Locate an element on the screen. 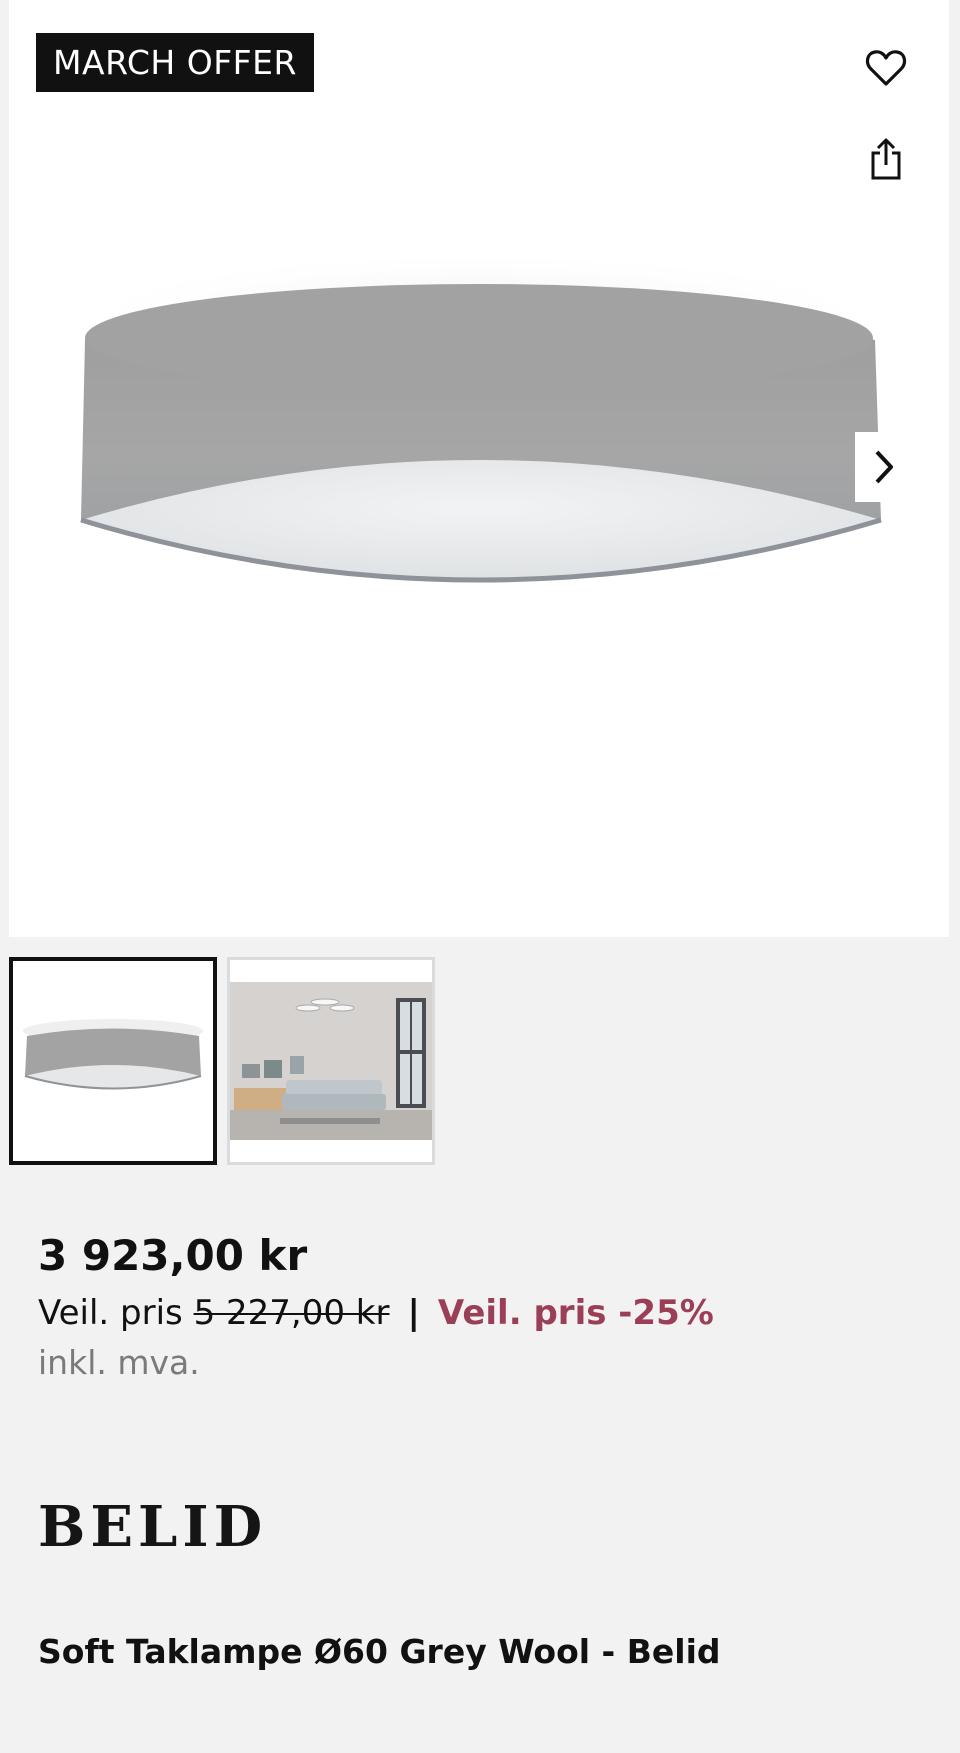 This screenshot has width=960, height=1753. offer-badge: MARCH OFFER is located at coordinates (175, 62).